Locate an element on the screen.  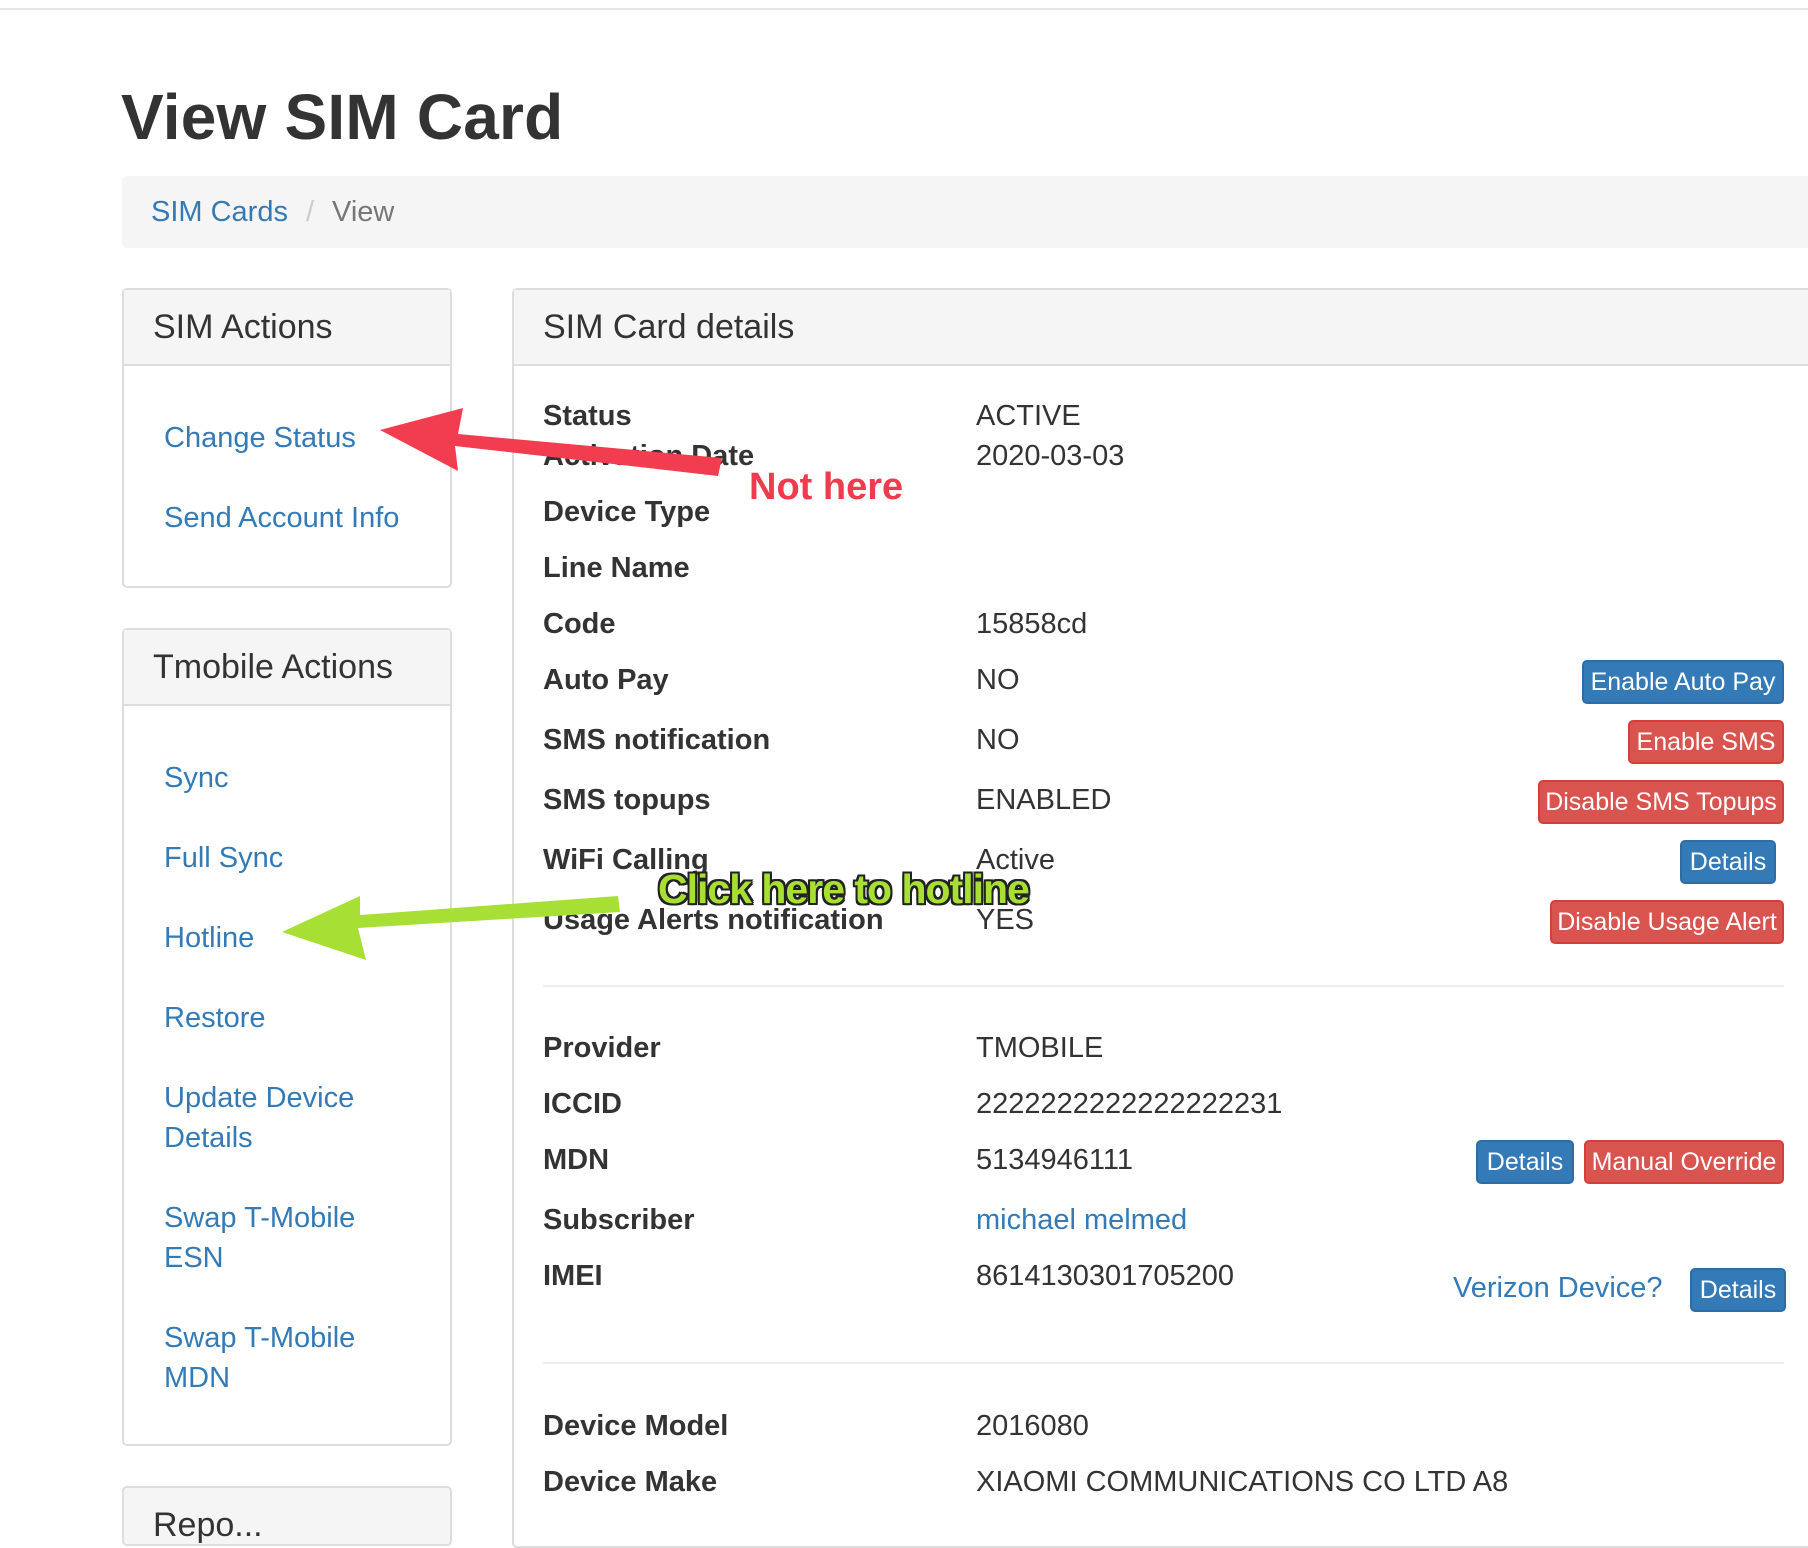
annotation-arrows is located at coordinates (502, 684).